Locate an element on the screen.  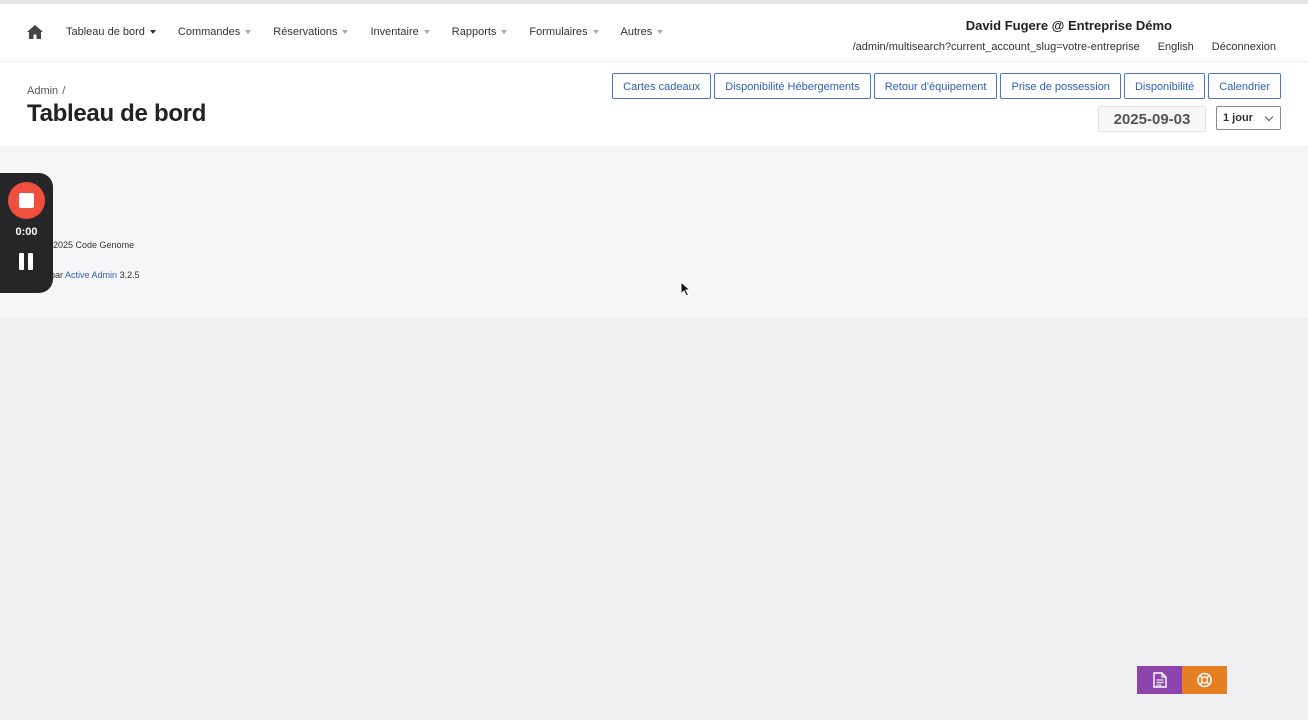
nav-autres: Autres is located at coordinates (642, 32).